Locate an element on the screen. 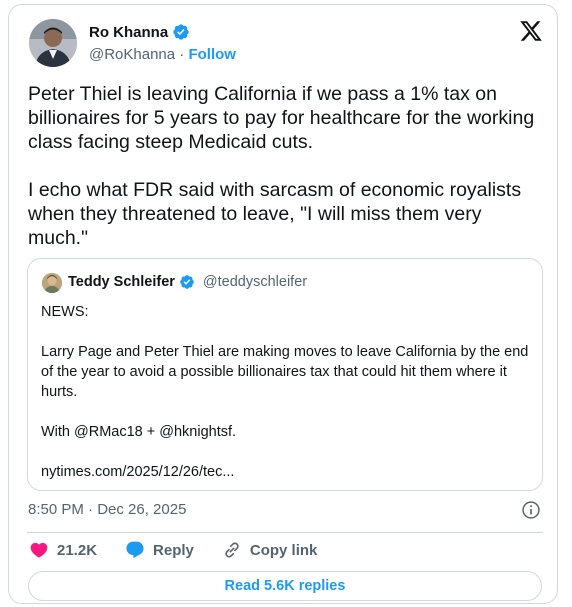 Image resolution: width=572 pixels, height=607 pixels. like-count: 21.2K is located at coordinates (77, 550).